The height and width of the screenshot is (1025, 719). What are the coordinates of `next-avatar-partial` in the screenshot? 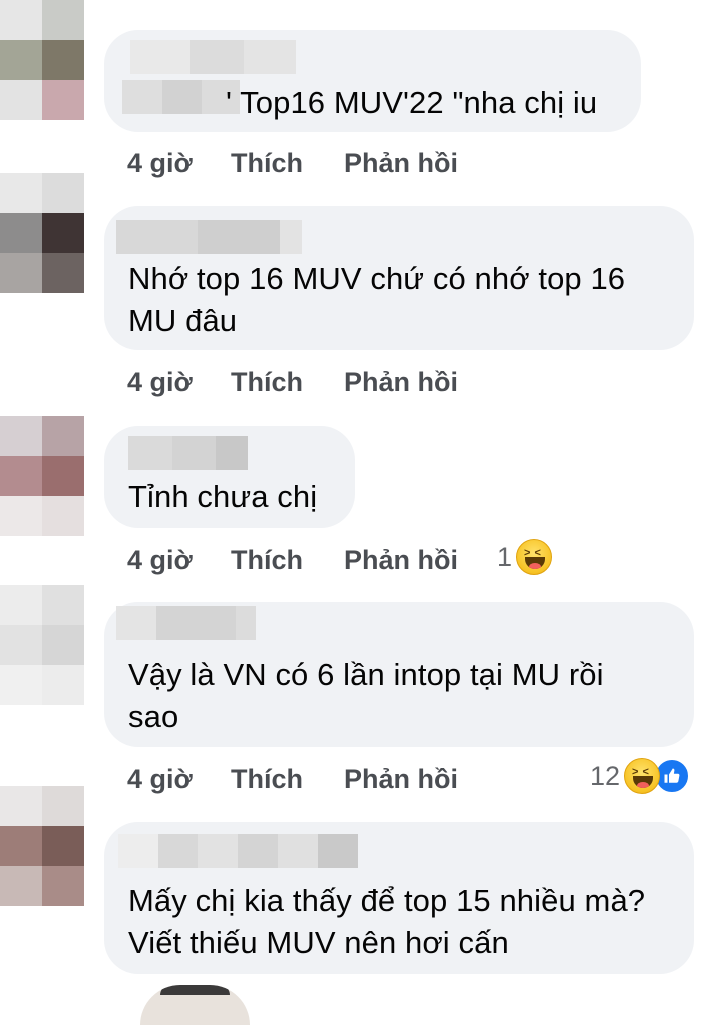 It's located at (195, 1005).